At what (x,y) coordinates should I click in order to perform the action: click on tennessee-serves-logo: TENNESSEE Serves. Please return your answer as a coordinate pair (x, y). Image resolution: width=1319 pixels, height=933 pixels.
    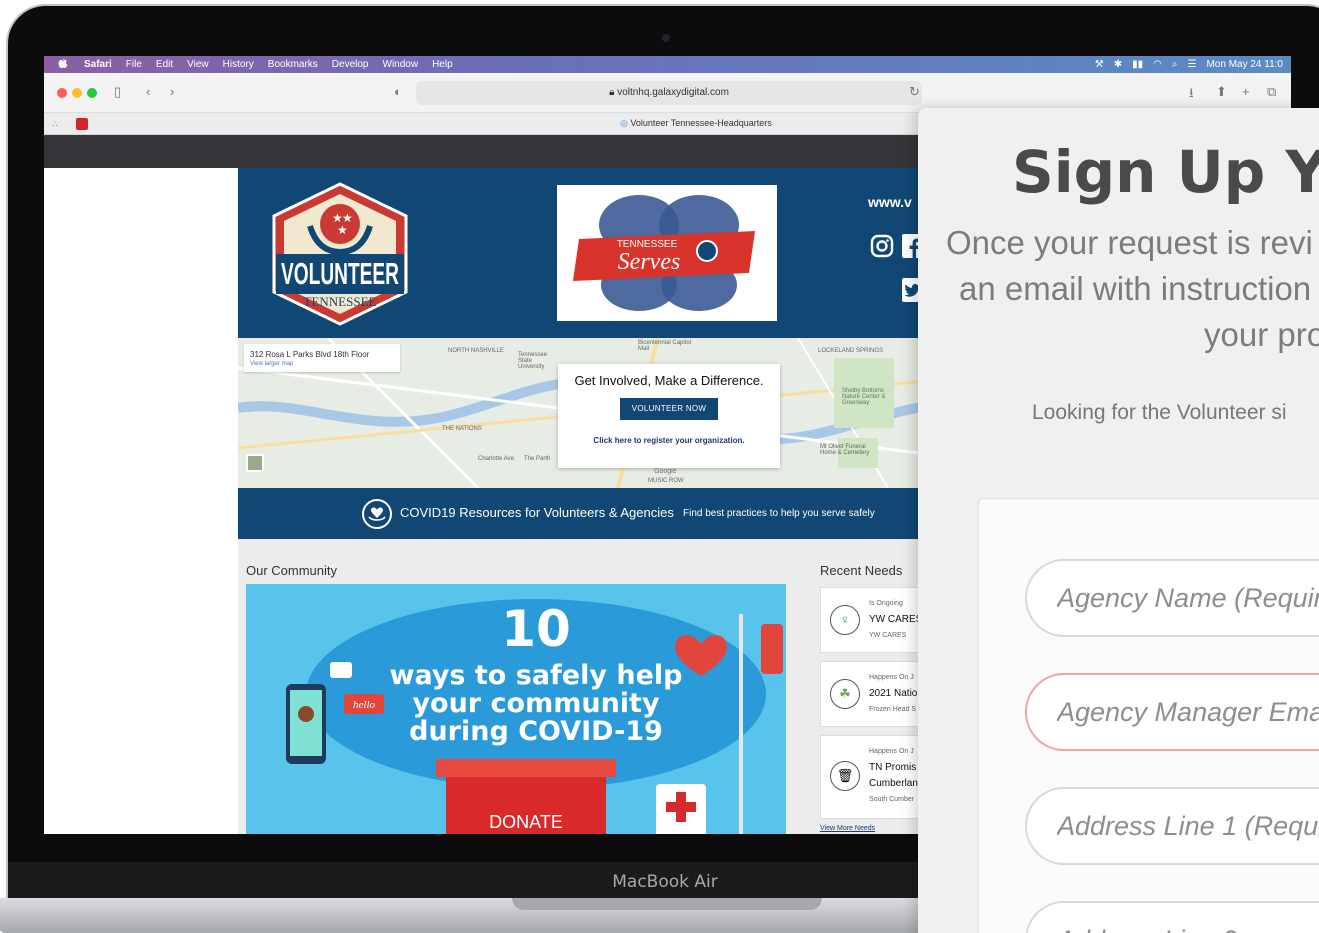
    Looking at the image, I should click on (667, 253).